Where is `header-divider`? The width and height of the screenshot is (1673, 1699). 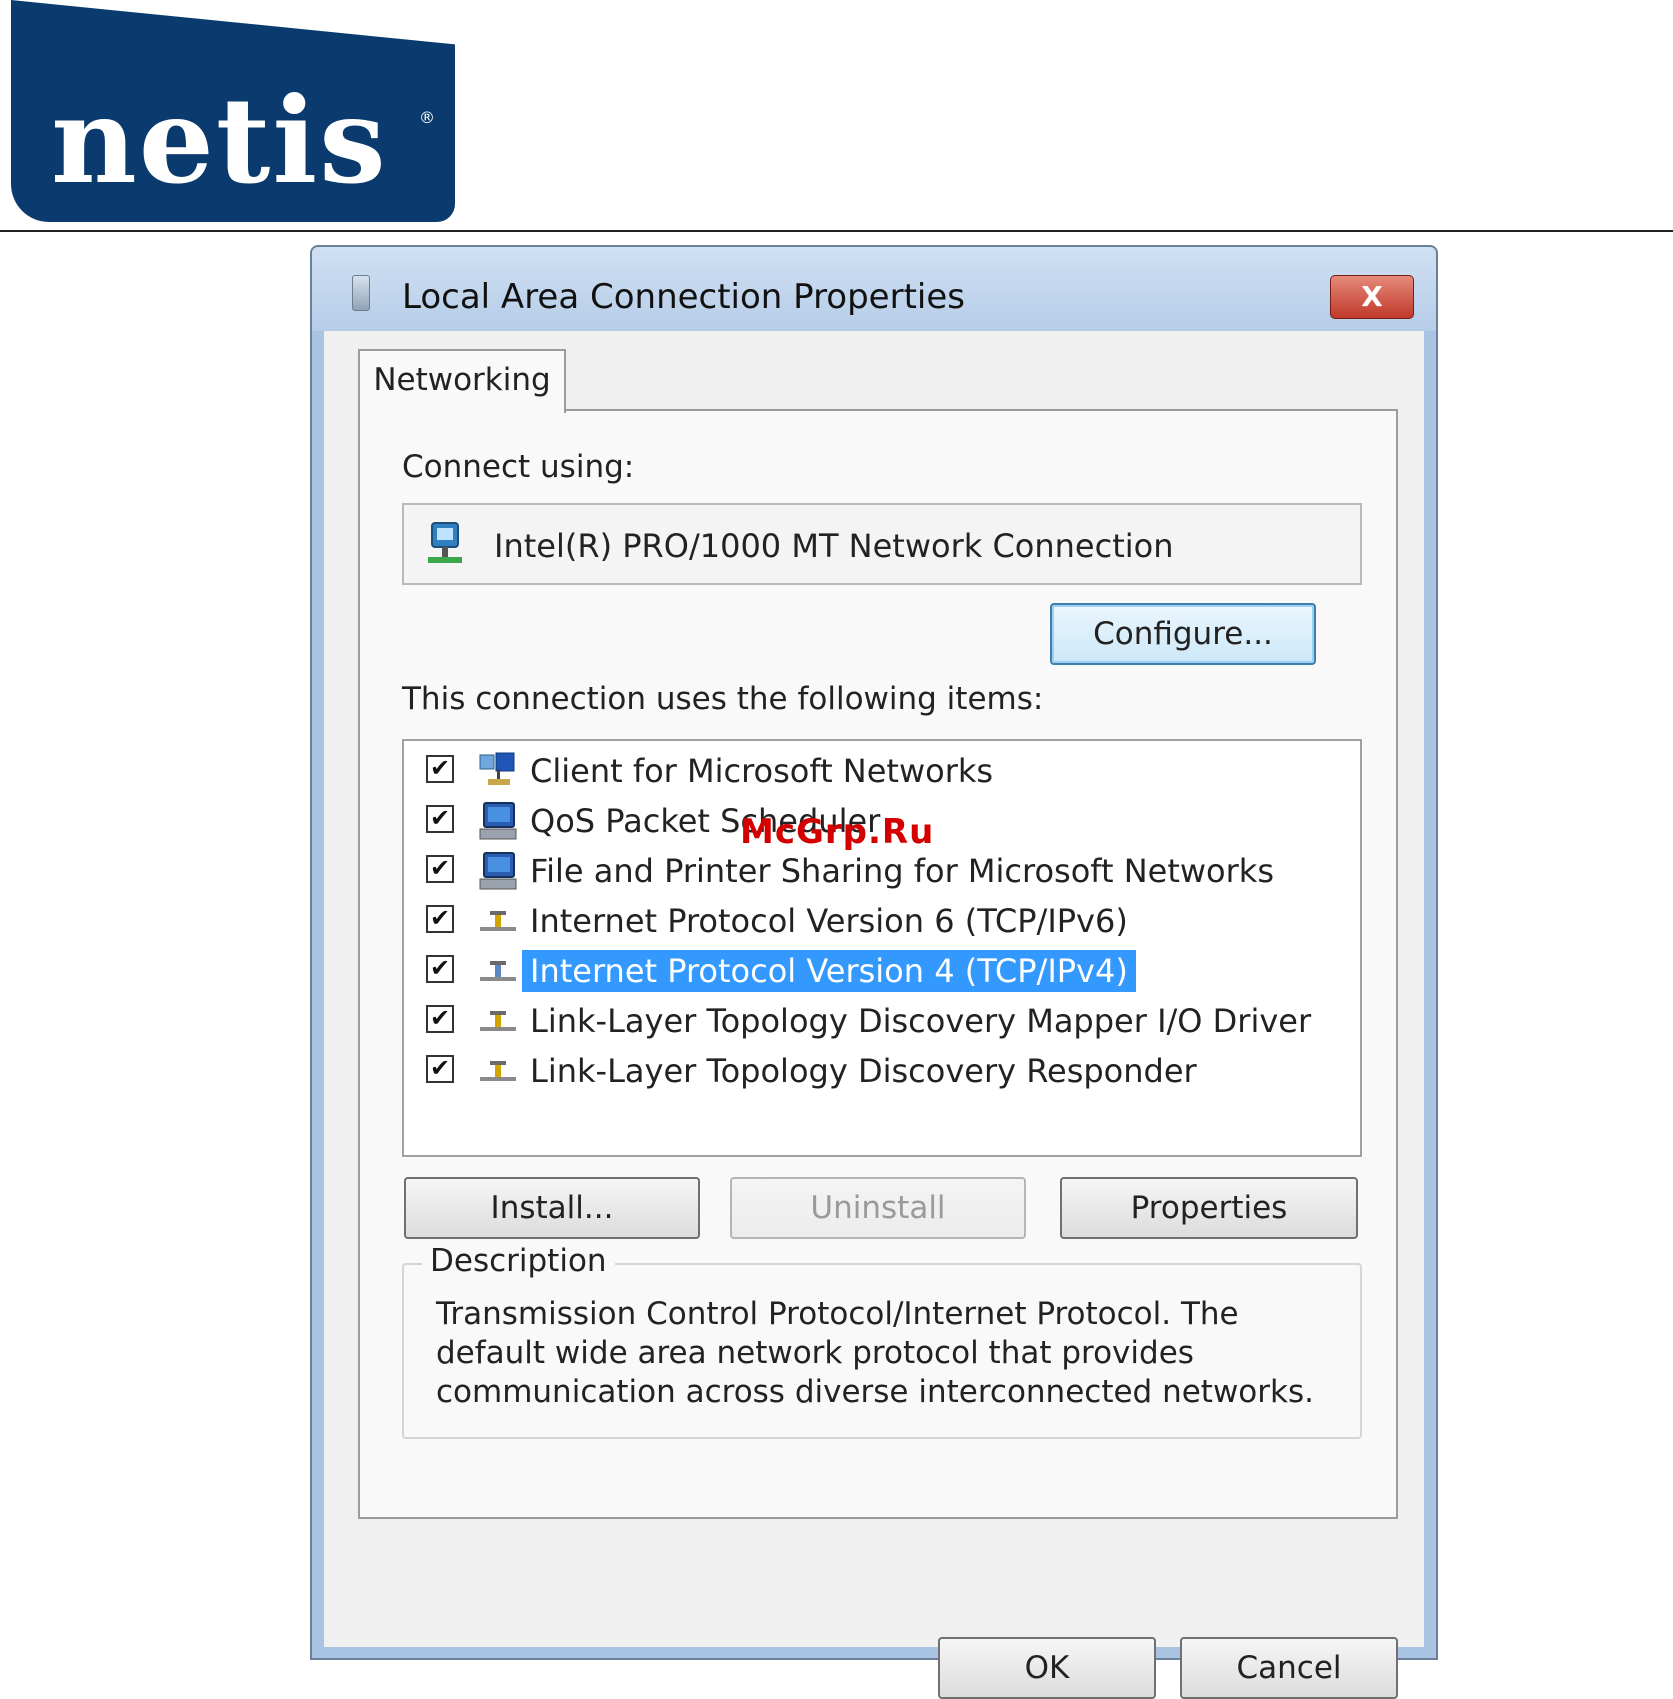 header-divider is located at coordinates (836, 231).